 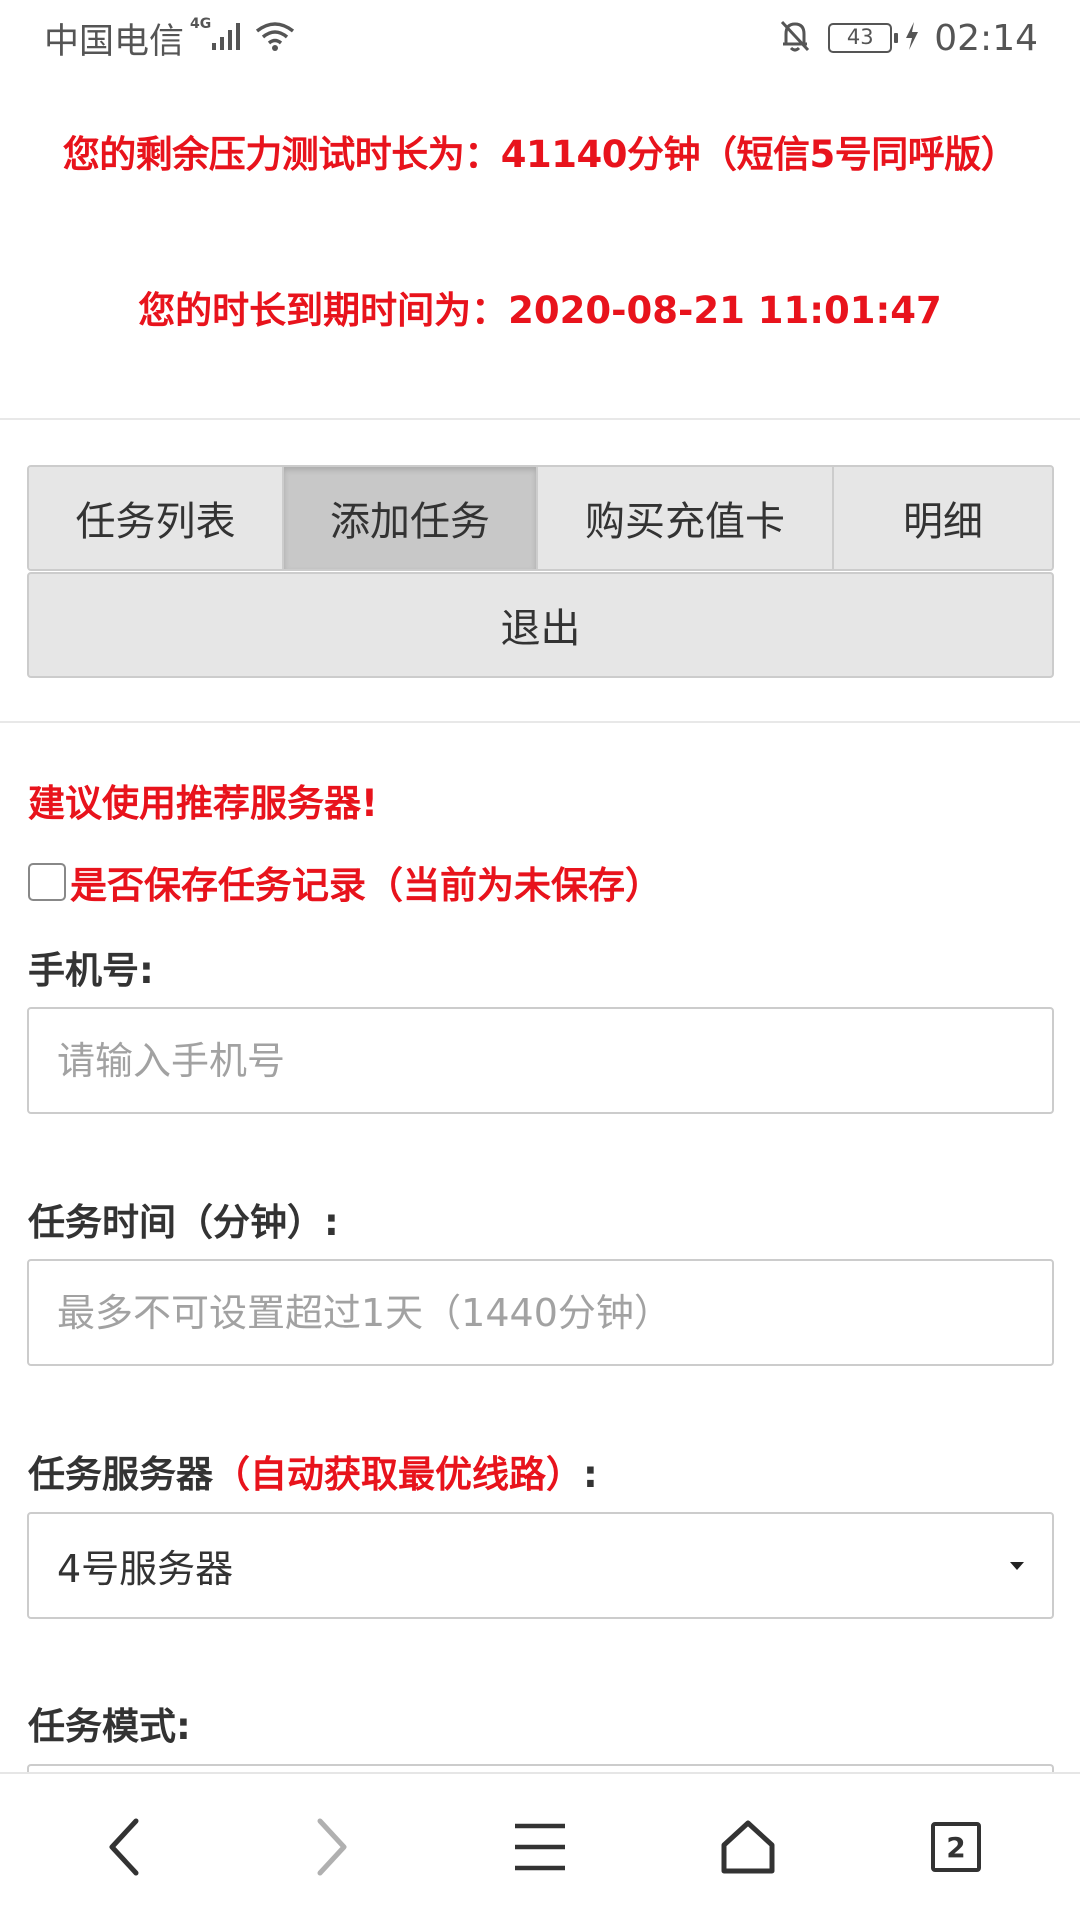 What do you see at coordinates (398, 1474) in the screenshot?
I see `server-label-hint: （自动获取最优线路）` at bounding box center [398, 1474].